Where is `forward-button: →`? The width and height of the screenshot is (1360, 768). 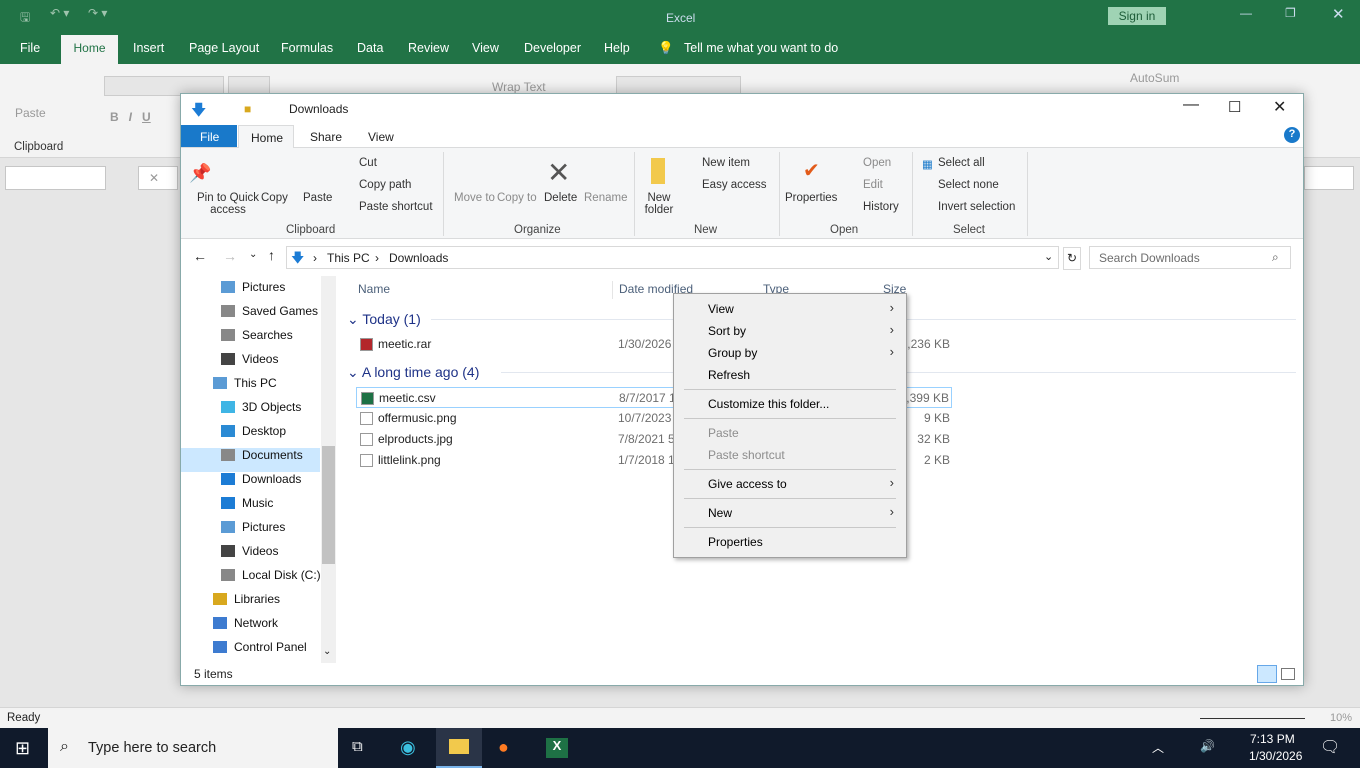 forward-button: → is located at coordinates (230, 256).